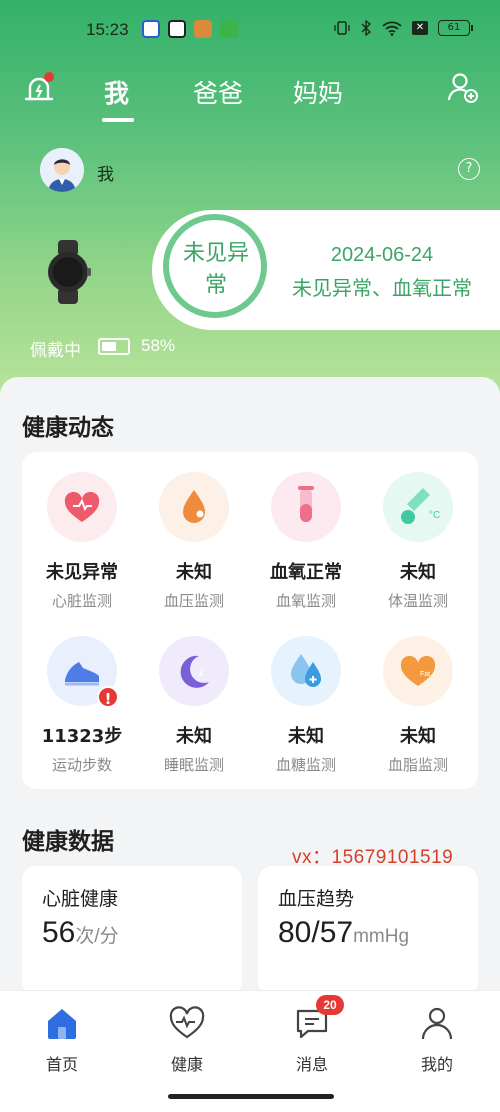 This screenshot has width=500, height=1112. I want to click on avatar-image, so click(62, 170).